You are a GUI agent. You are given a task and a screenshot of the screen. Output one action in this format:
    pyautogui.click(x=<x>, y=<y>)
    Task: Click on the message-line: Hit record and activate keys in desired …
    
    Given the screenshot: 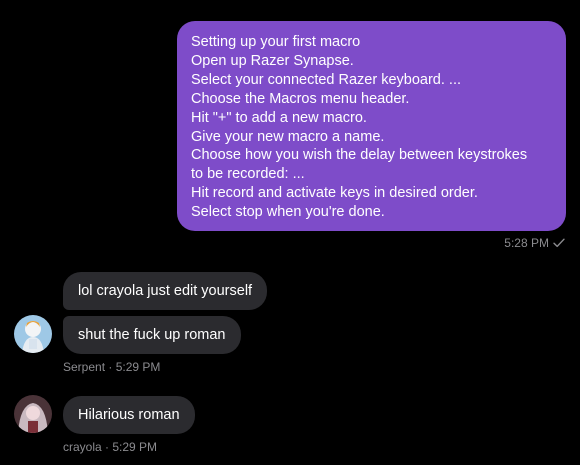 What is the action you would take?
    pyautogui.click(x=334, y=193)
    